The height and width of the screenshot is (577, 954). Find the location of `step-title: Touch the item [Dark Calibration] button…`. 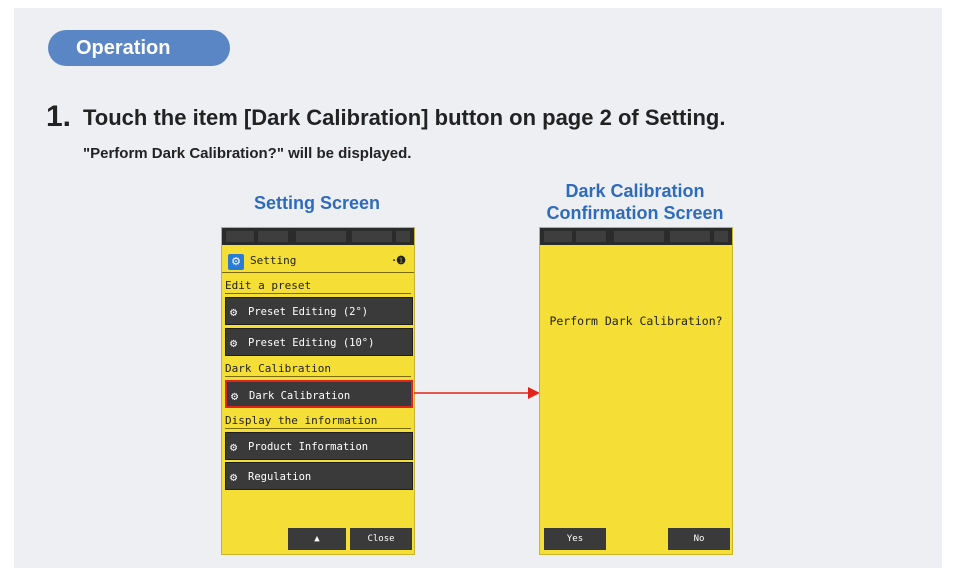

step-title: Touch the item [Dark Calibration] button… is located at coordinates (404, 117).